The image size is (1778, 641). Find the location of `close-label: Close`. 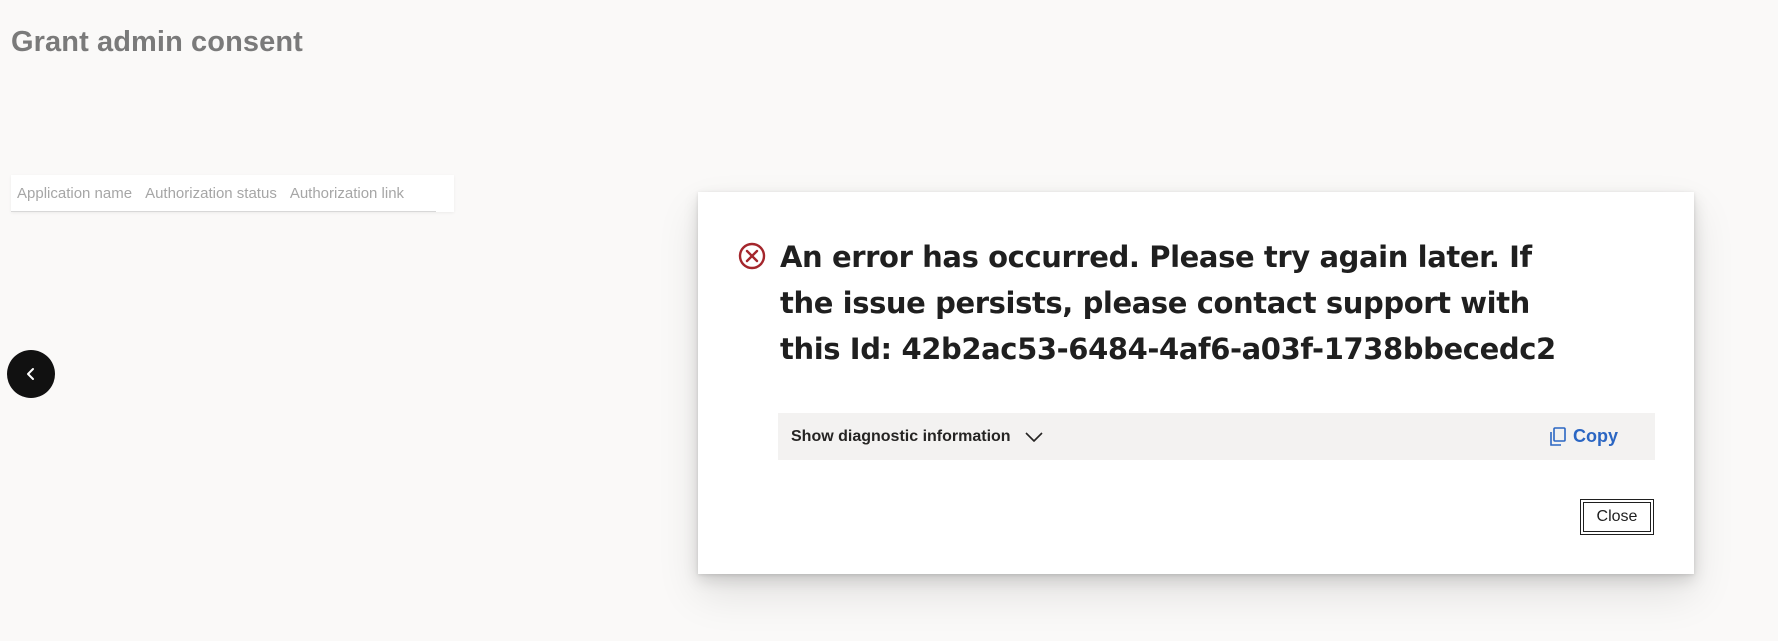

close-label: Close is located at coordinates (1617, 516).